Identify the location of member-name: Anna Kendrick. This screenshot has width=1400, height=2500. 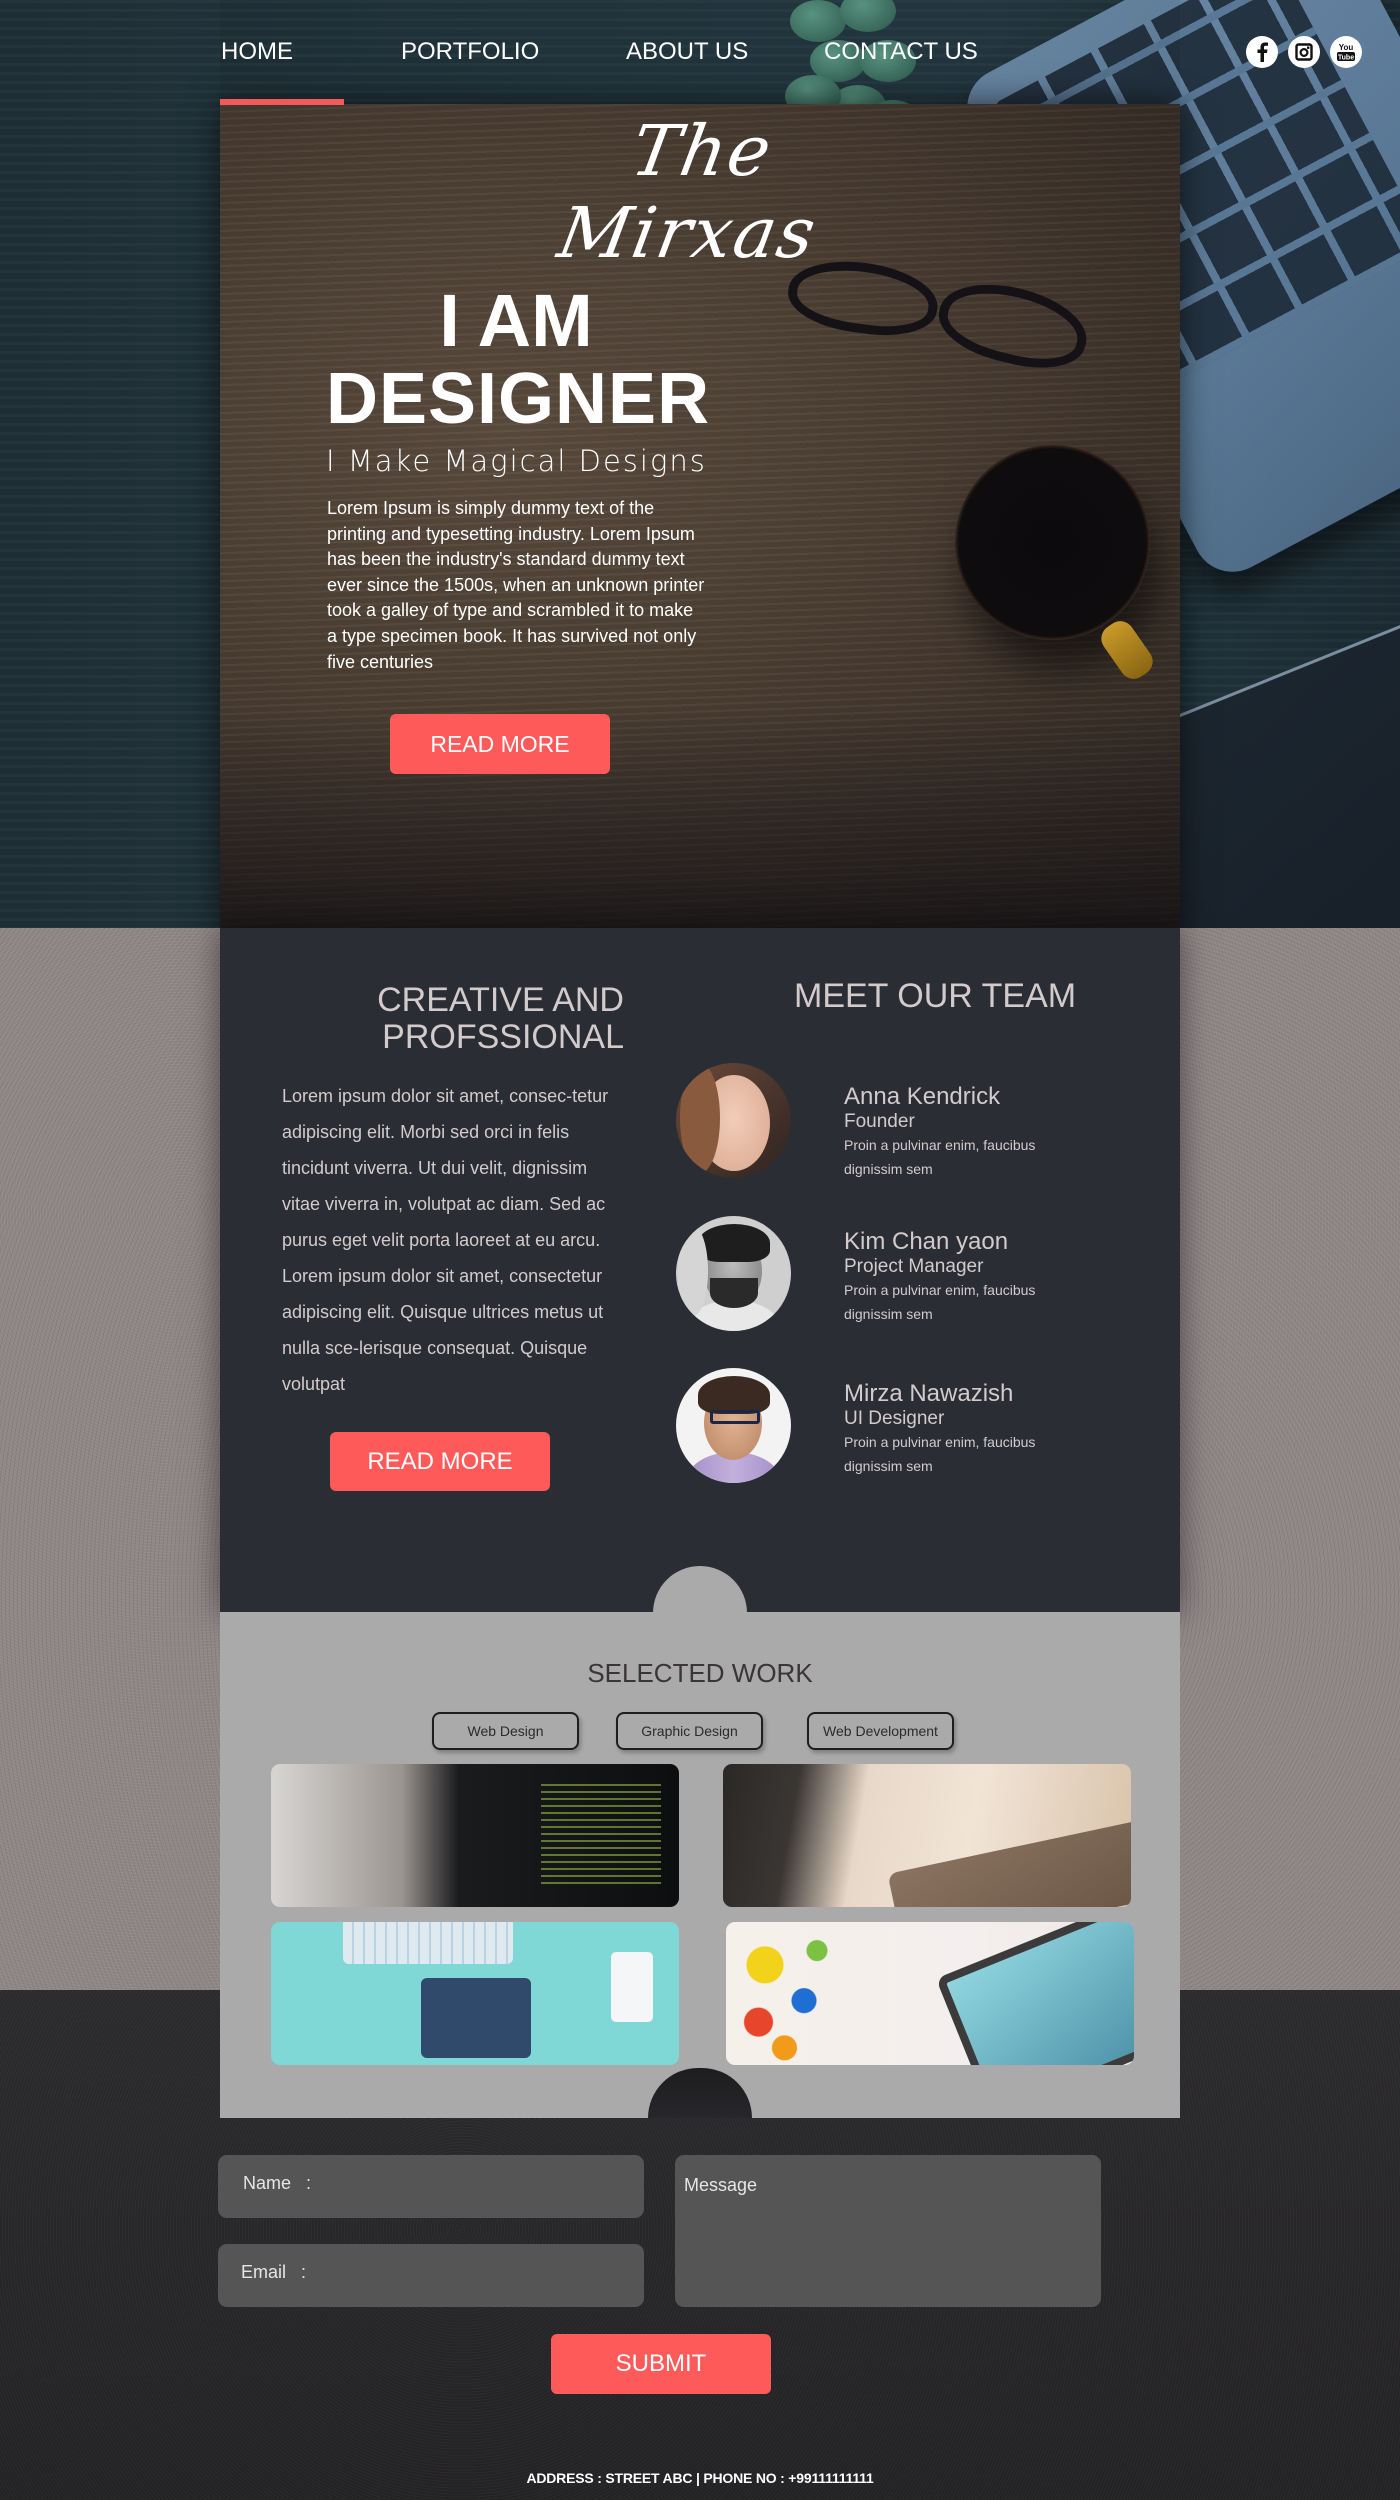
(922, 1096).